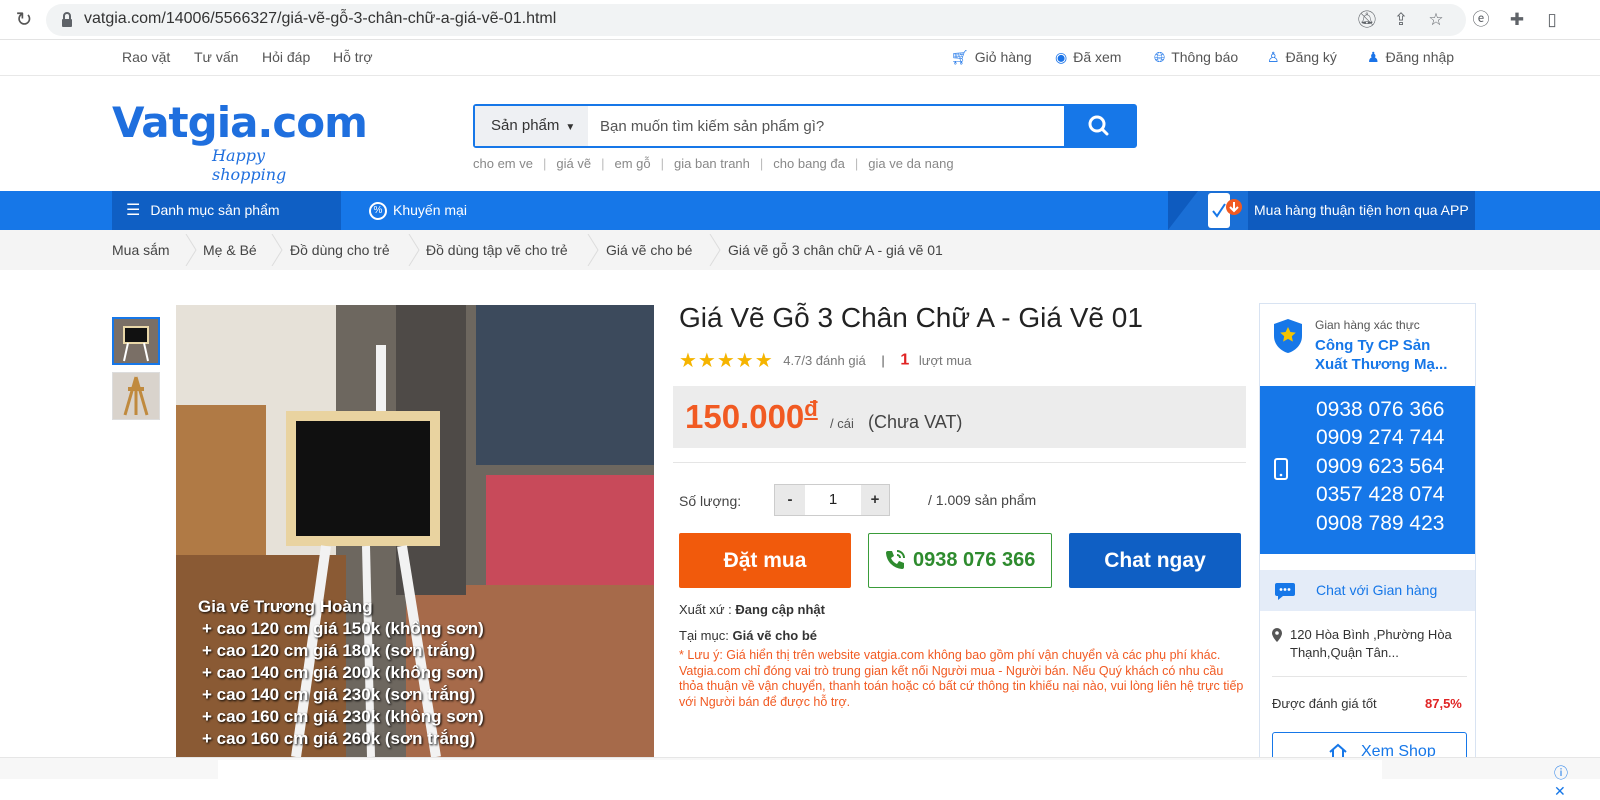 The width and height of the screenshot is (1600, 800). What do you see at coordinates (1003, 57) in the screenshot?
I see `cart-label: Giỏ hàng` at bounding box center [1003, 57].